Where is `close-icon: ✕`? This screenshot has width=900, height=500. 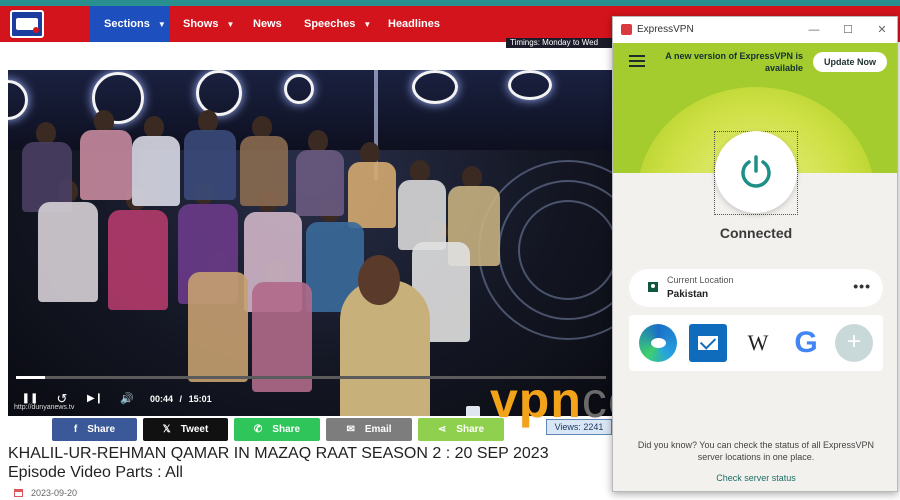 close-icon: ✕ is located at coordinates (882, 30).